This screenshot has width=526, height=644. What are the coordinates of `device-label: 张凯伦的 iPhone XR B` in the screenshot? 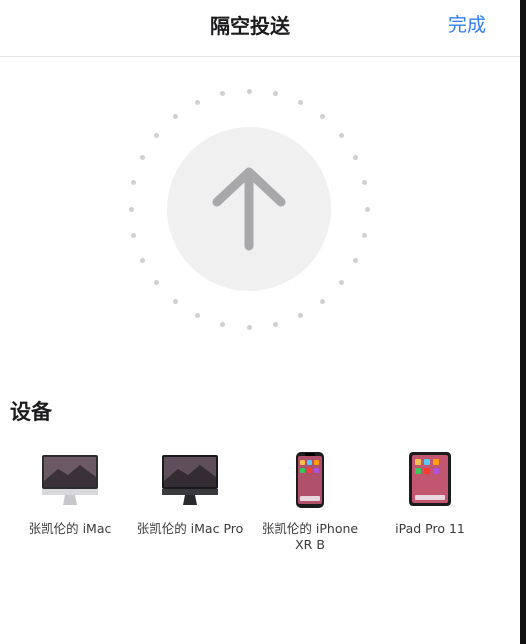 It's located at (310, 536).